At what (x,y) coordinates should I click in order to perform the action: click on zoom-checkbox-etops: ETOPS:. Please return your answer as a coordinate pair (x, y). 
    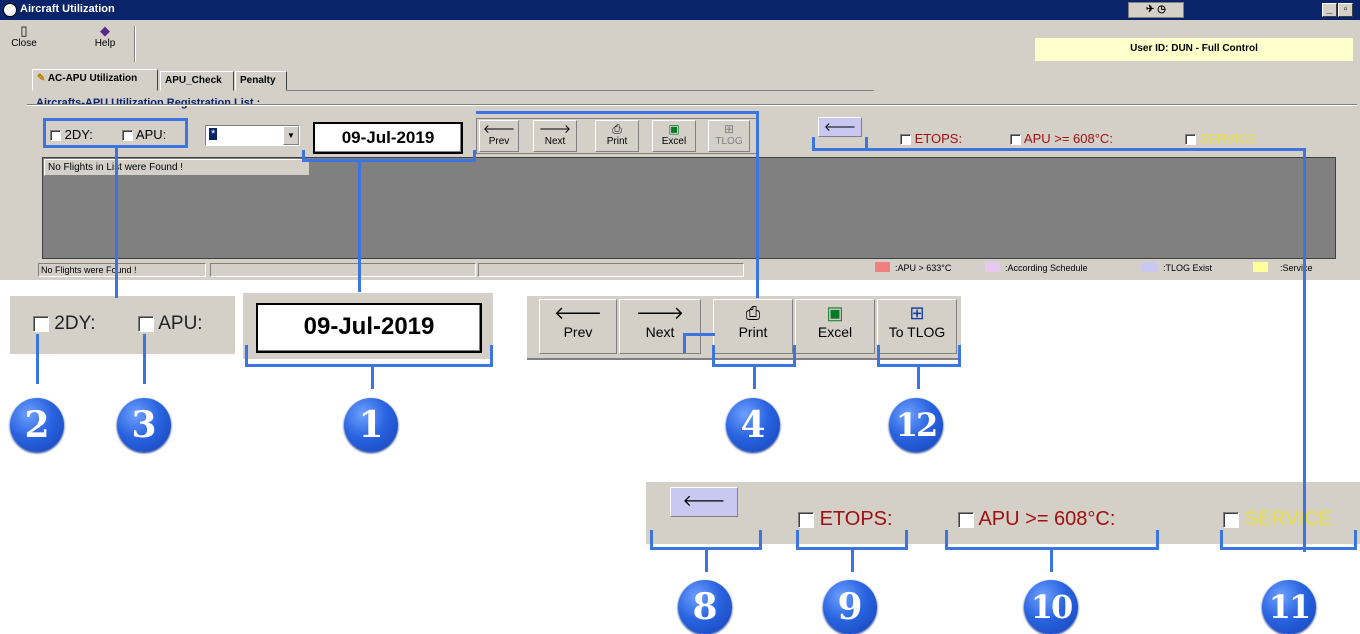
    Looking at the image, I should click on (845, 519).